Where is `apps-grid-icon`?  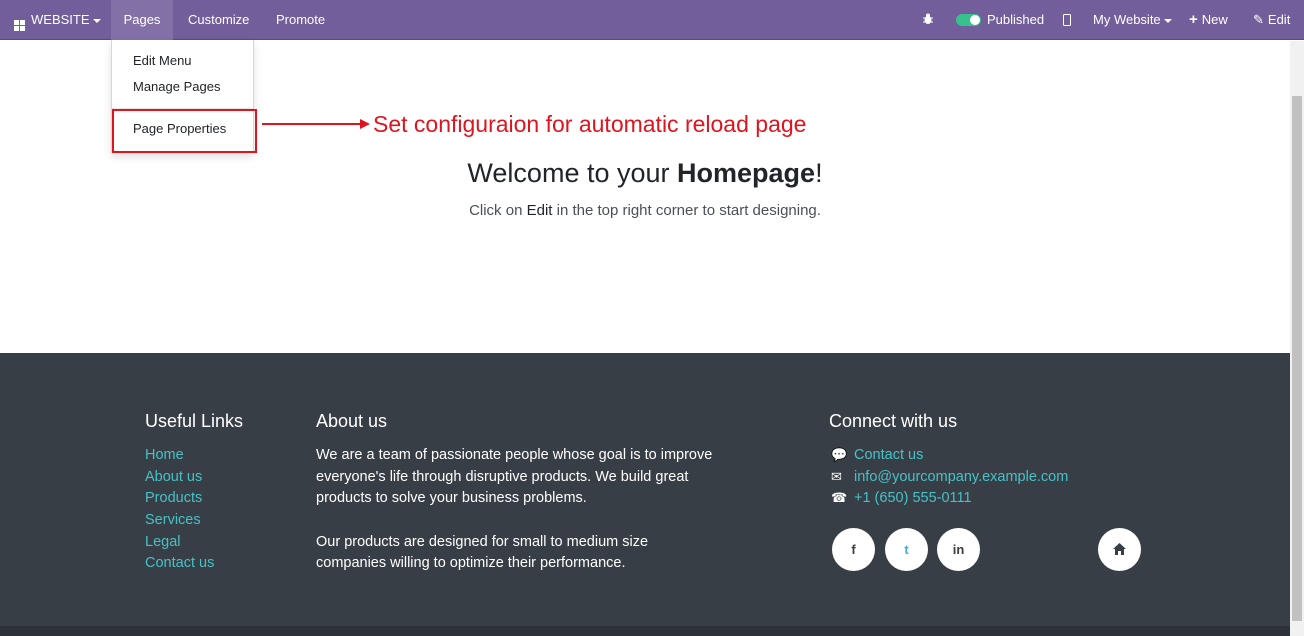
apps-grid-icon is located at coordinates (19, 25).